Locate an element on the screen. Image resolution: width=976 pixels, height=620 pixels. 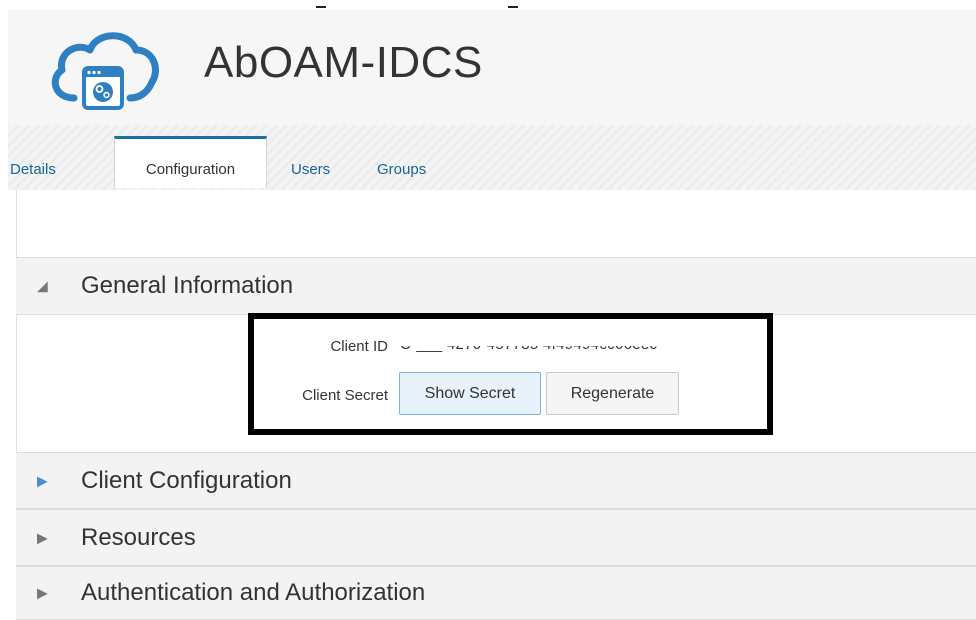
tab-groups: Groups is located at coordinates (412, 164).